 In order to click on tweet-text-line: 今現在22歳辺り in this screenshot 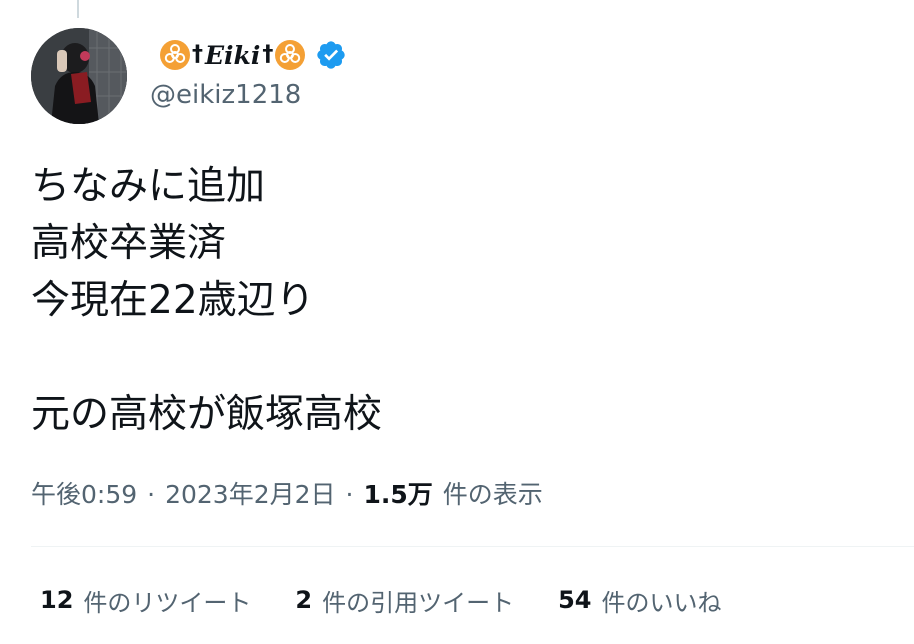, I will do `click(173, 300)`.